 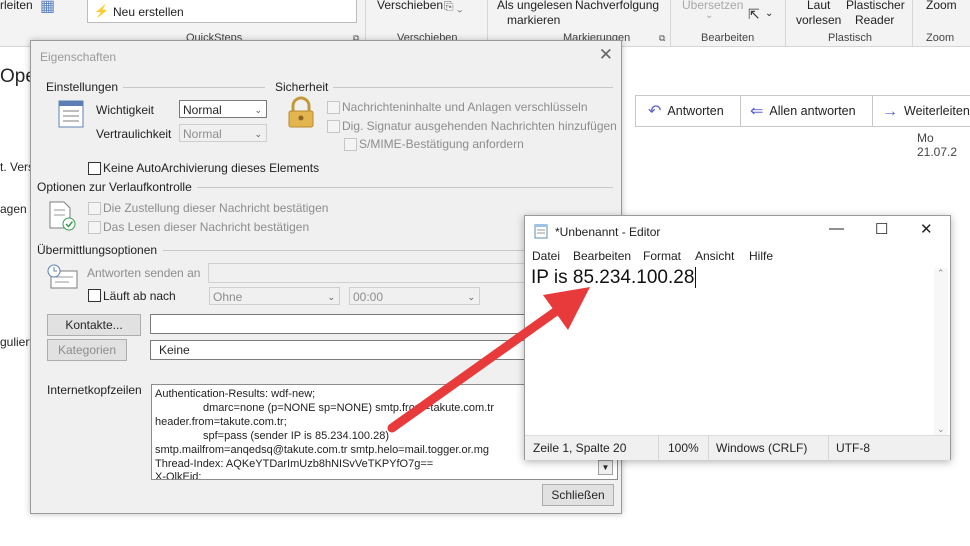 I want to click on more-respond-icon: ▦, so click(x=47, y=8).